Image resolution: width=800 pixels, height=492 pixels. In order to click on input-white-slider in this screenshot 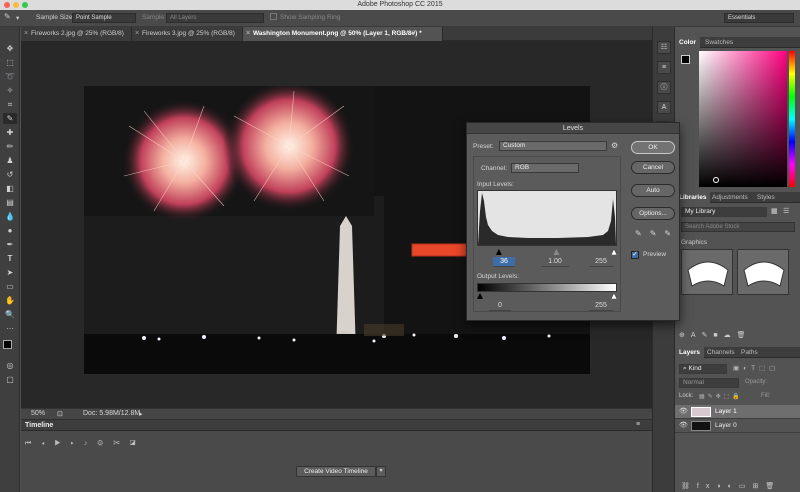, I will do `click(614, 252)`.